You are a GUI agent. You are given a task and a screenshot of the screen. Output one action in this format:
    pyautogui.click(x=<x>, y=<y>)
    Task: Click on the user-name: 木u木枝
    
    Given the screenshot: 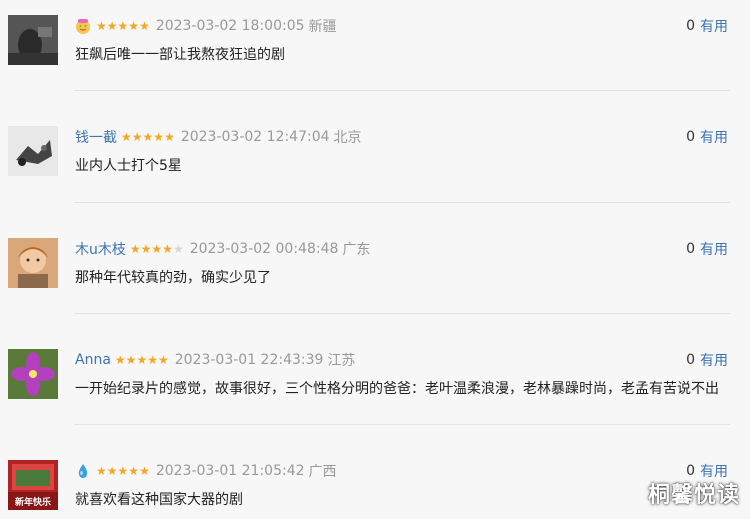 What is the action you would take?
    pyautogui.click(x=100, y=249)
    